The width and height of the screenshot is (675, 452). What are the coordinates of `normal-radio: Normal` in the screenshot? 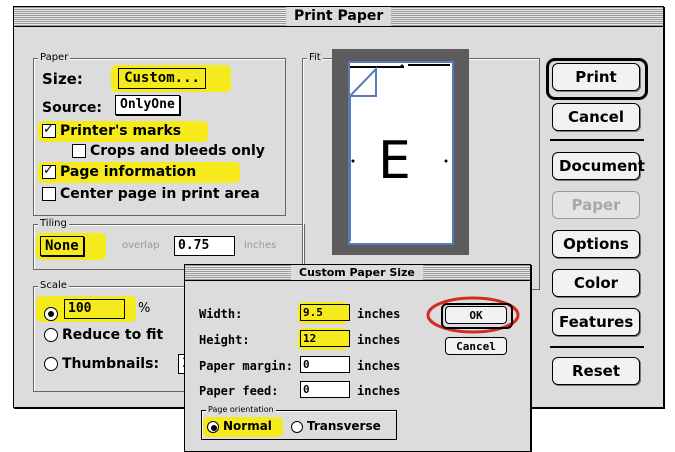 It's located at (239, 426).